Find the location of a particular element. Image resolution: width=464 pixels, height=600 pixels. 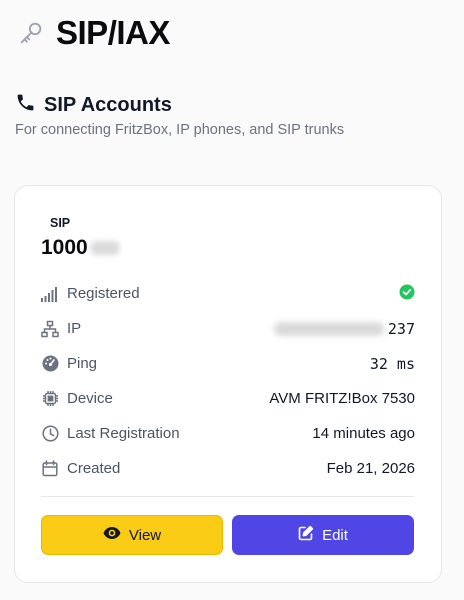

detail-row-registered: Registered is located at coordinates (228, 293).